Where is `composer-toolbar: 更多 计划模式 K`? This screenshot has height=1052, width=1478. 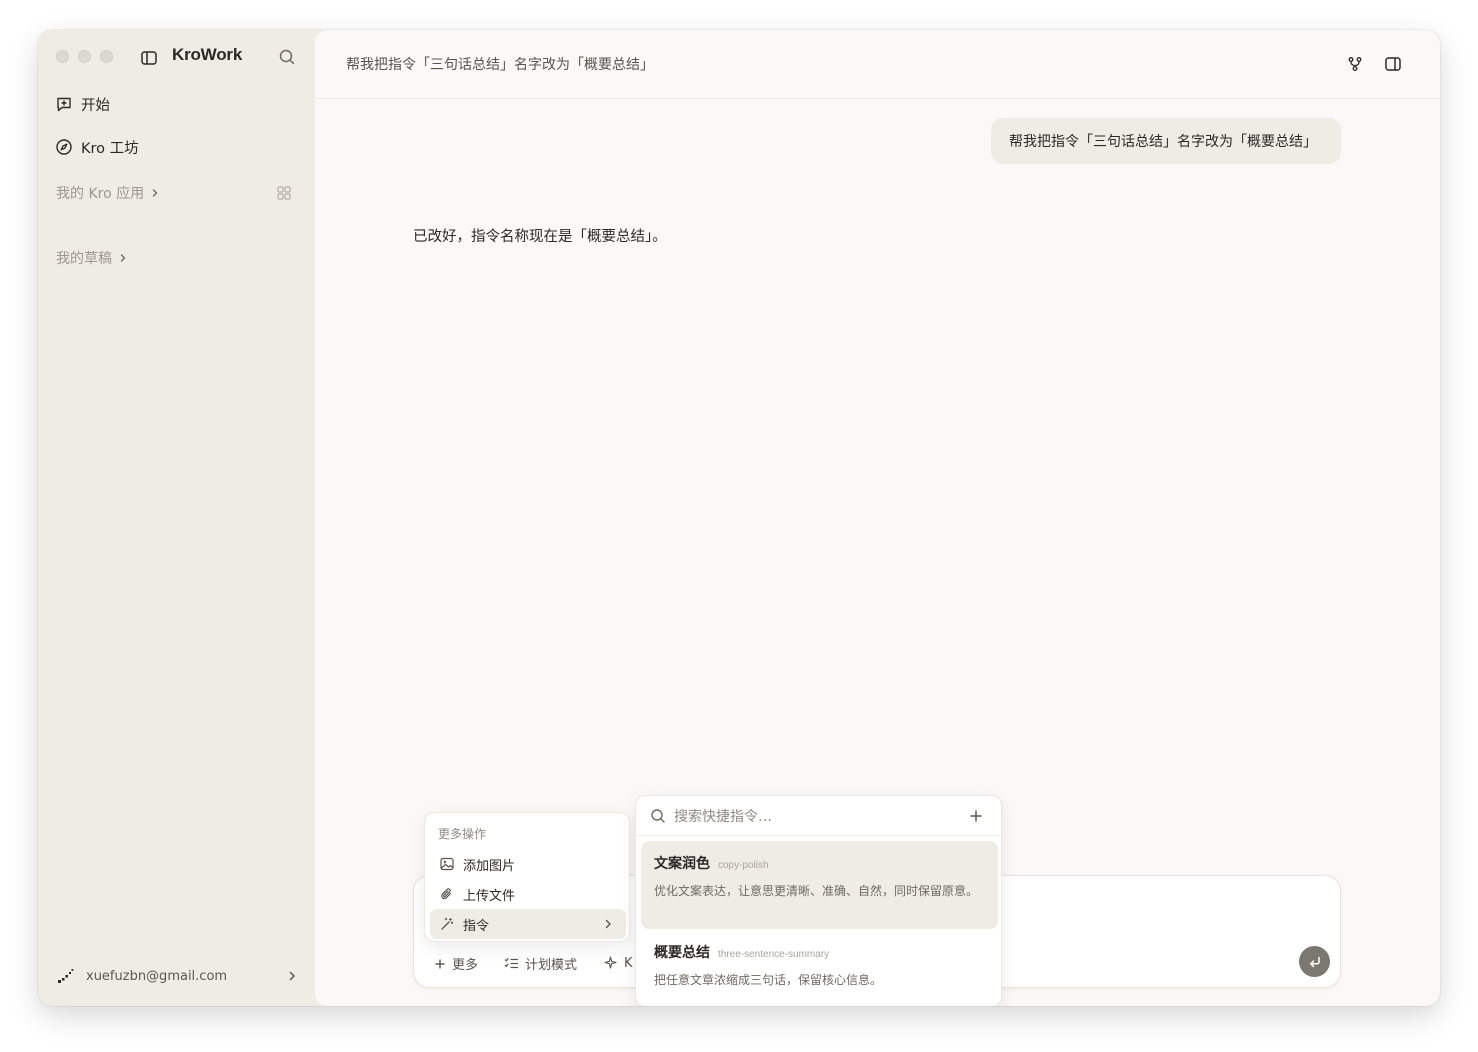 composer-toolbar: 更多 计划模式 K is located at coordinates (533, 963).